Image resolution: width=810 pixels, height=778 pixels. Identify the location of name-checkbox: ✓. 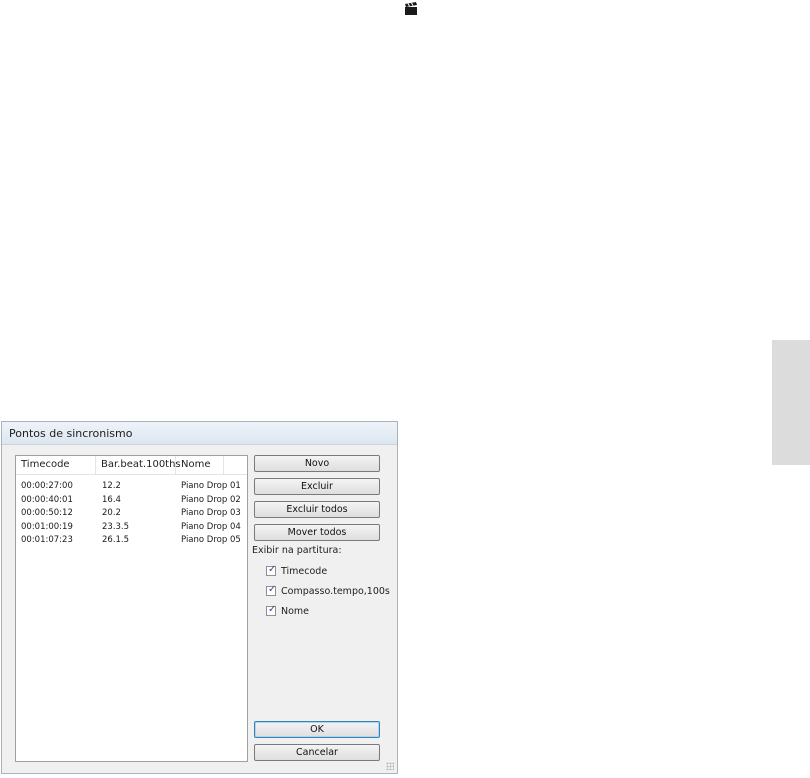
(271, 610).